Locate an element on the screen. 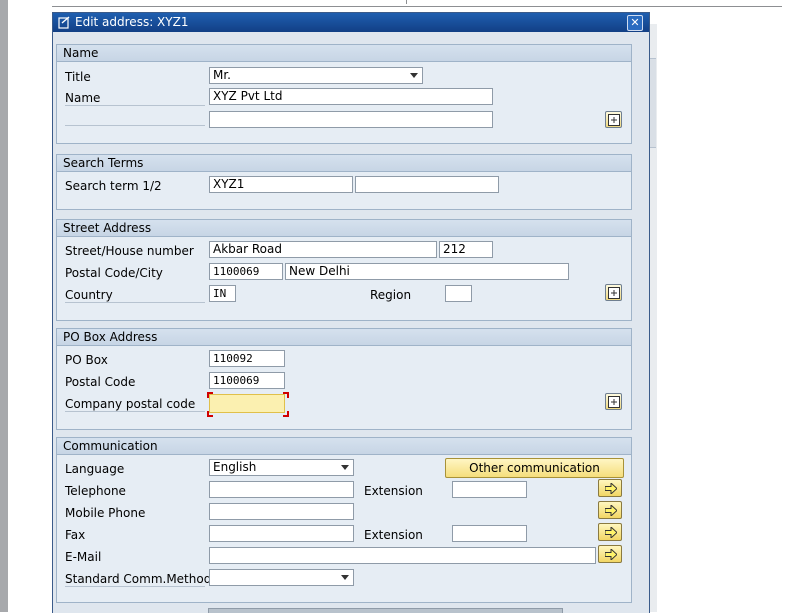  search-term-1-field: XYZ1 is located at coordinates (281, 184).